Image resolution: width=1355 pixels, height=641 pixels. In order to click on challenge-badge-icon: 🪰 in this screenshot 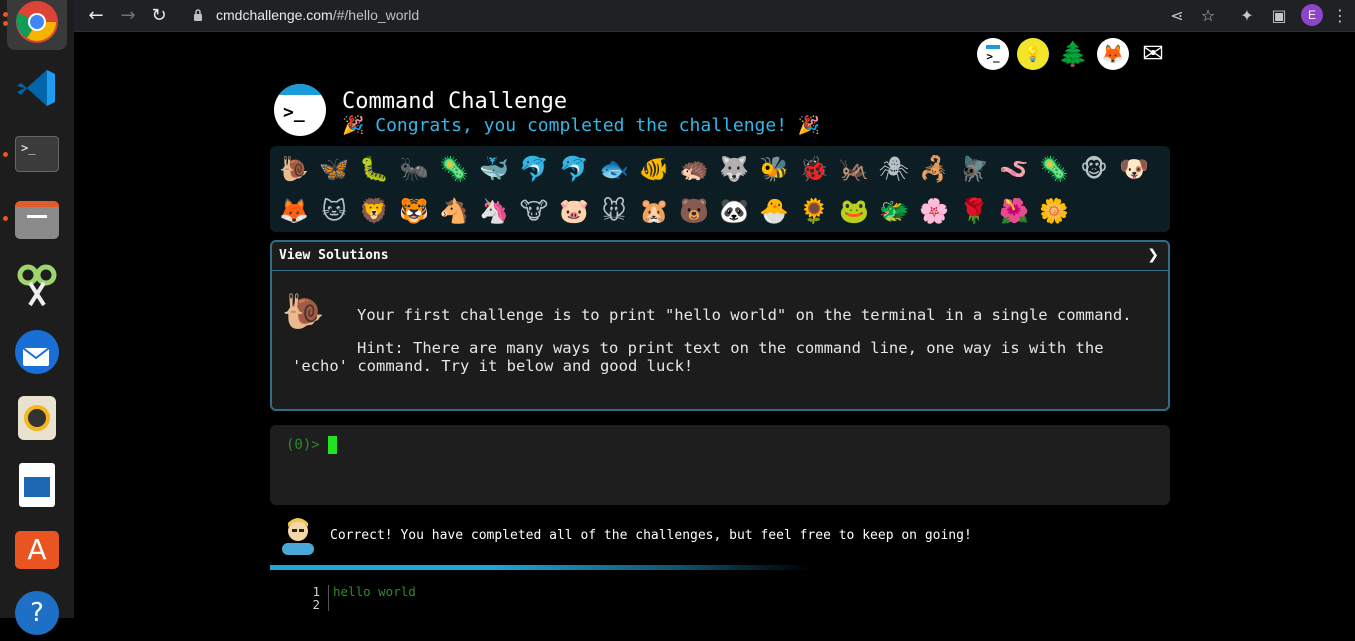, I will do `click(974, 169)`.